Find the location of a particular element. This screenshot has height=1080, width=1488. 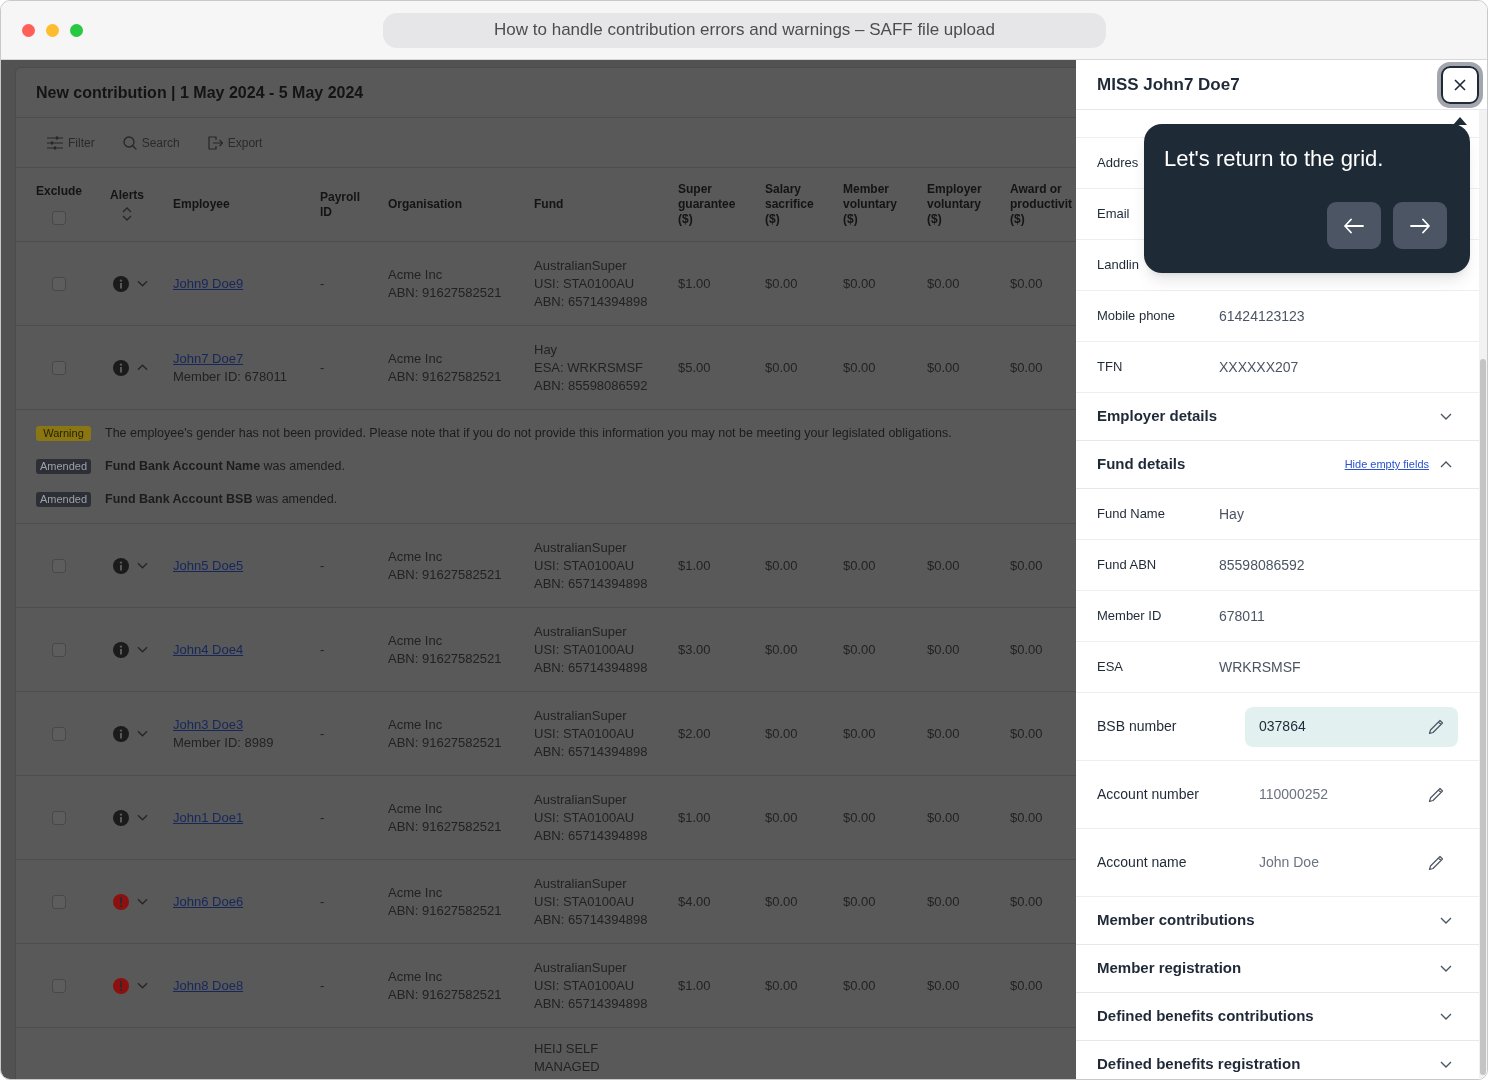

scrollbar-thumb is located at coordinates (1483, 717).